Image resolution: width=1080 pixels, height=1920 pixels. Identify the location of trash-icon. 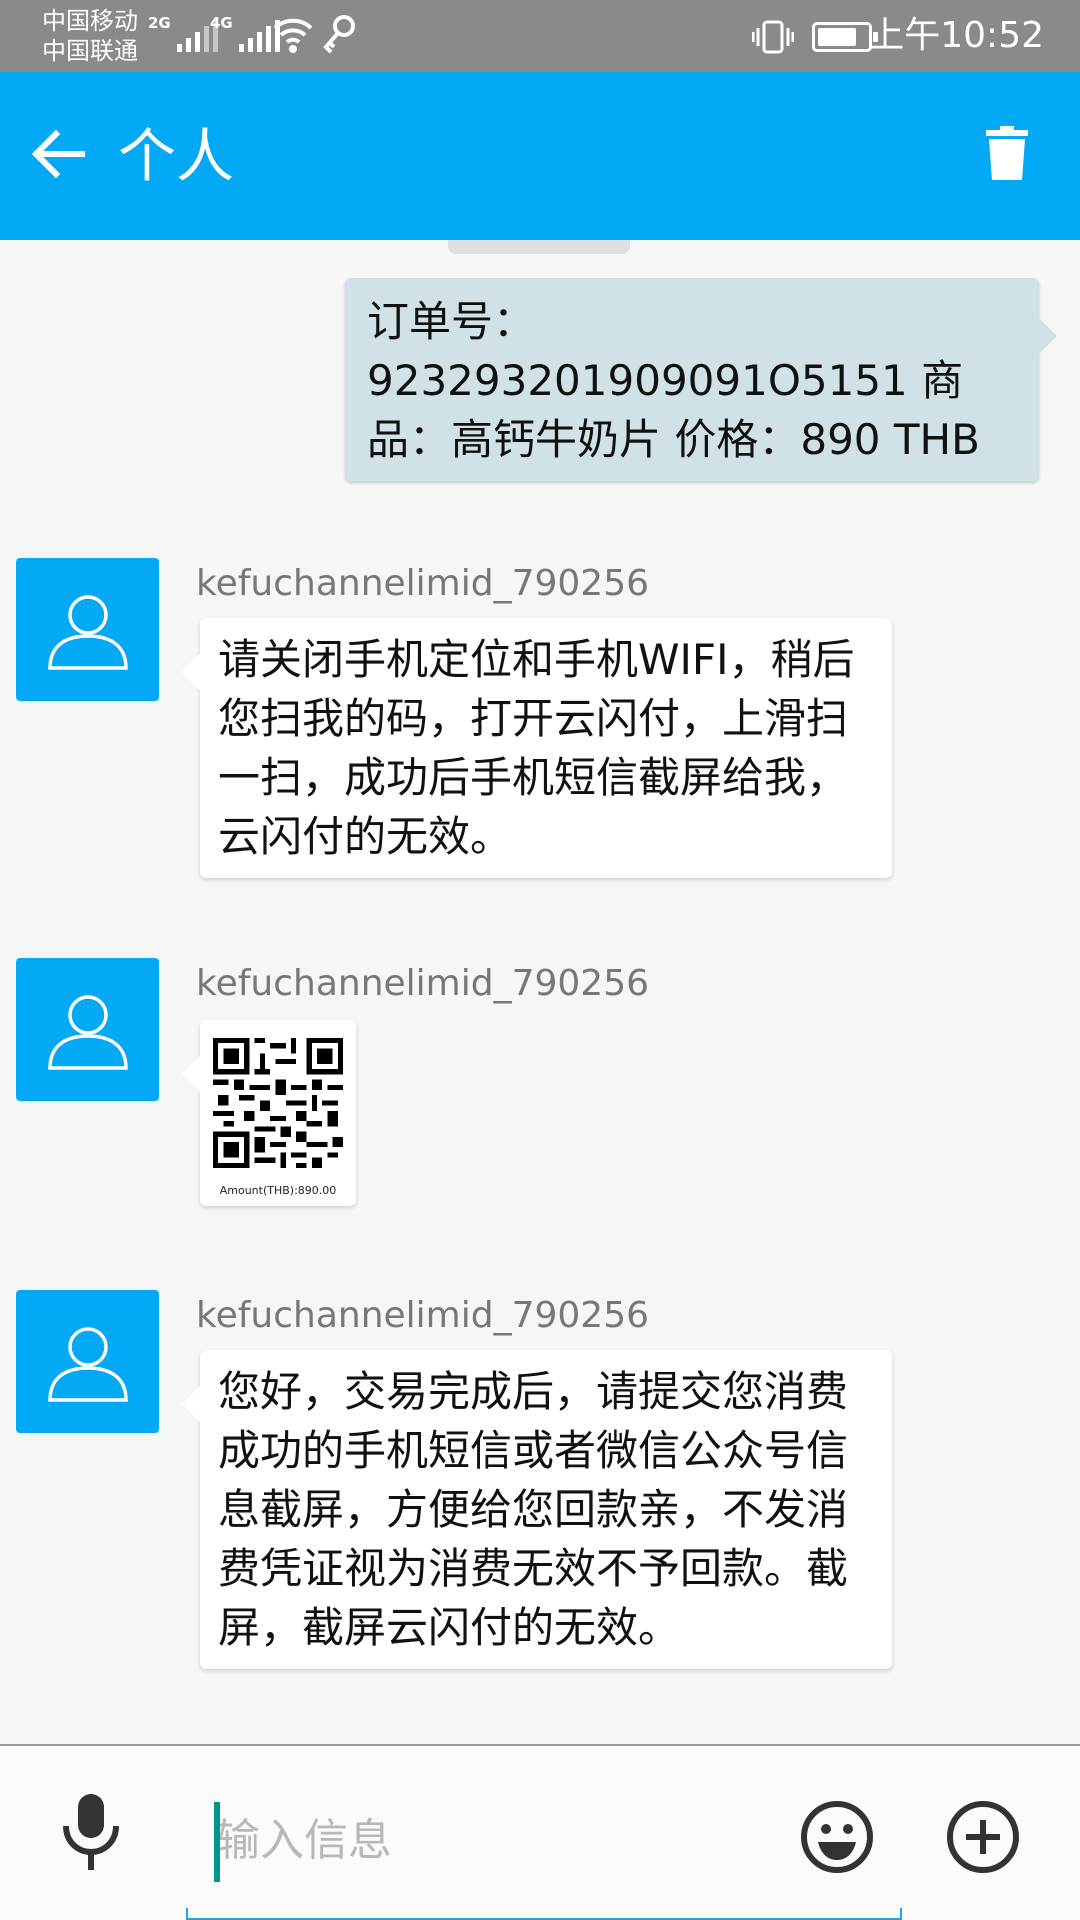
(1007, 153).